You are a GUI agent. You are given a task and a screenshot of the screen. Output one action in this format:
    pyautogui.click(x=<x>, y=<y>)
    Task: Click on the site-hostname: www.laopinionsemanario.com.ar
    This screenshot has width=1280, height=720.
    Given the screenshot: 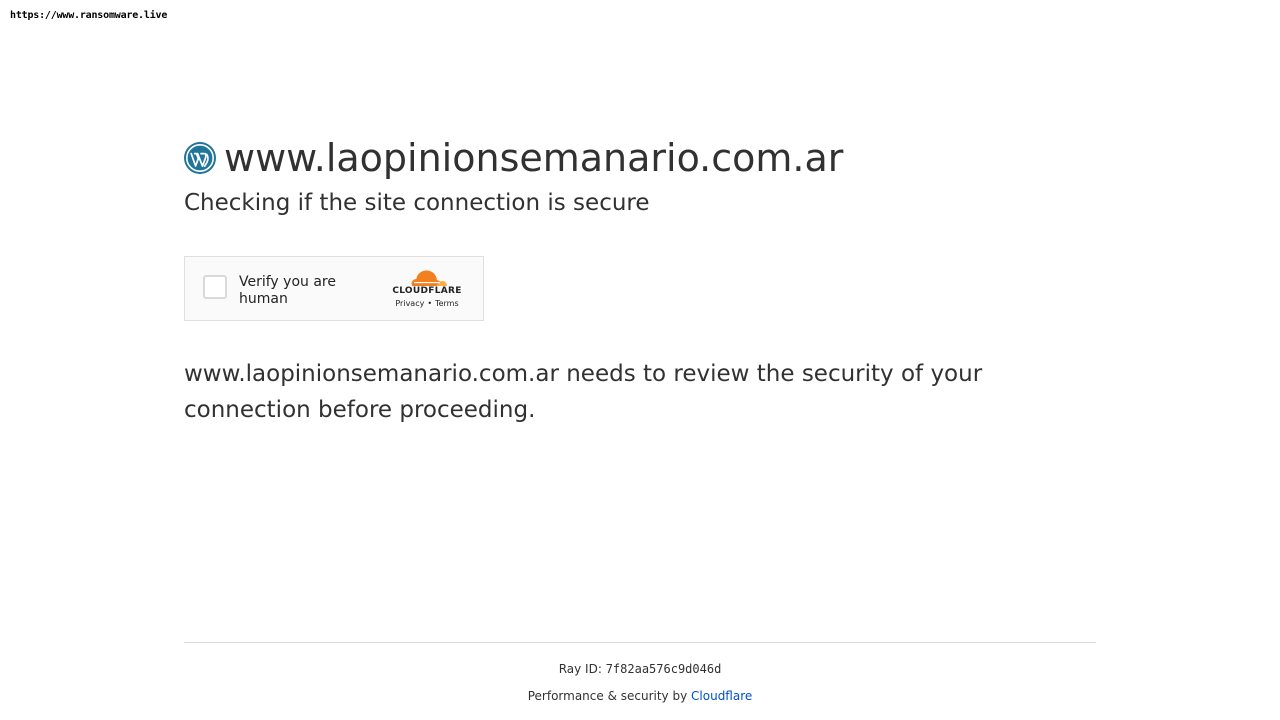 What is the action you would take?
    pyautogui.click(x=534, y=158)
    